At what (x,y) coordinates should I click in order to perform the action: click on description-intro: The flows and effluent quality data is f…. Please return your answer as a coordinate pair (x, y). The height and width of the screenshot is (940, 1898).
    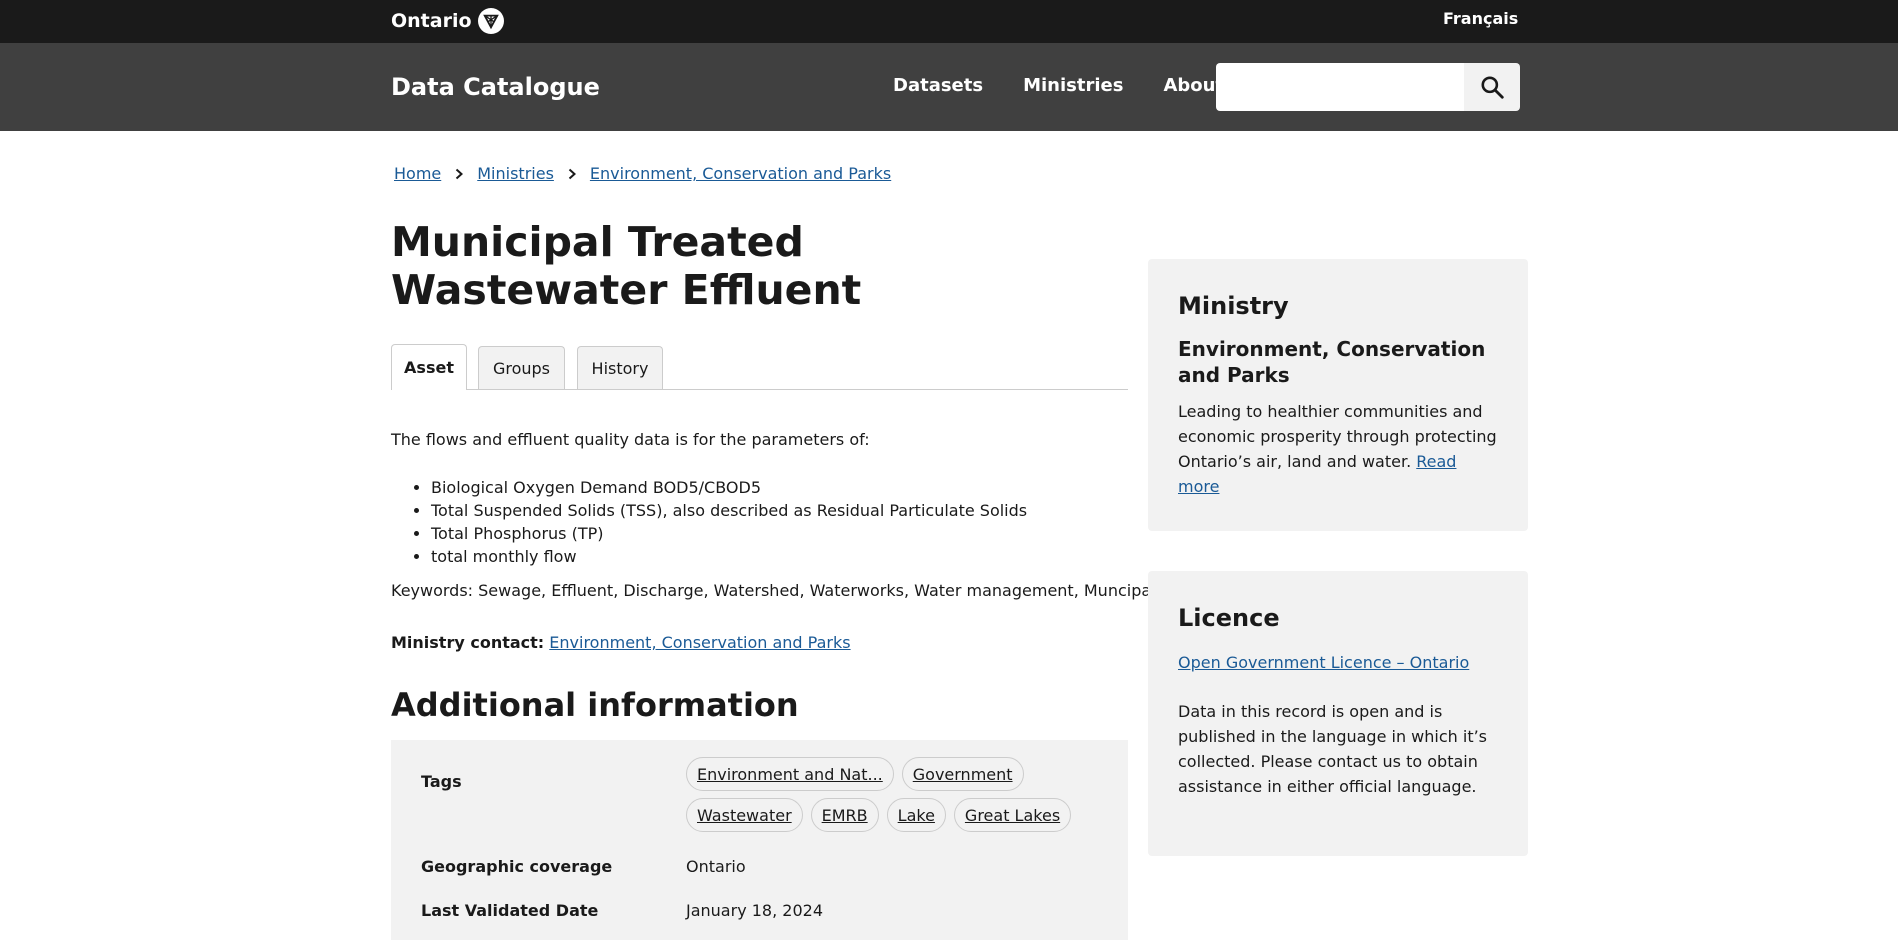
    Looking at the image, I should click on (630, 439).